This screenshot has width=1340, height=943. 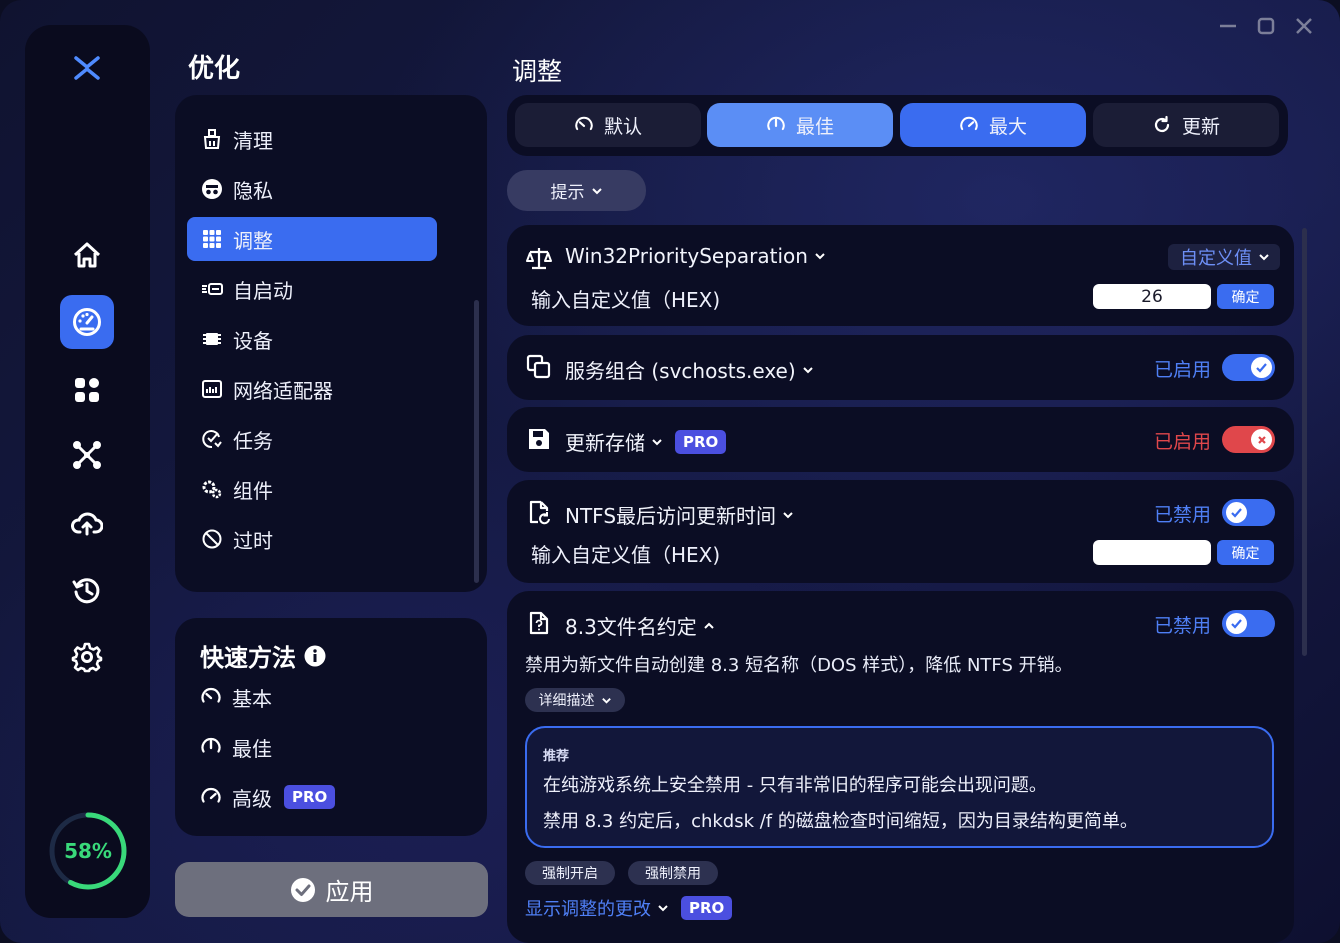 I want to click on preset-update-button: 更新, so click(x=1186, y=125).